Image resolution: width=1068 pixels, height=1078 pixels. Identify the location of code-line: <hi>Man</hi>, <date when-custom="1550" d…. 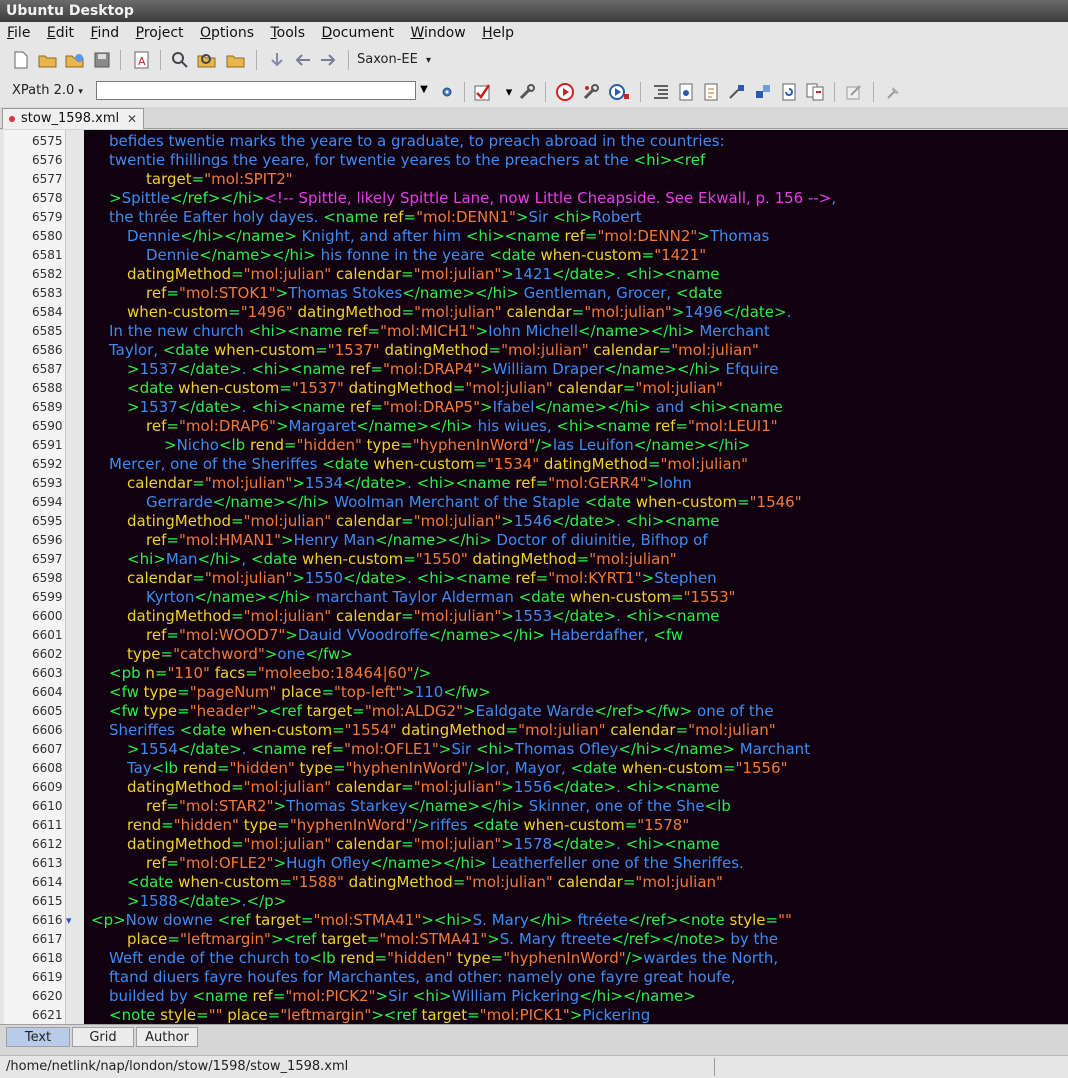
(402, 559).